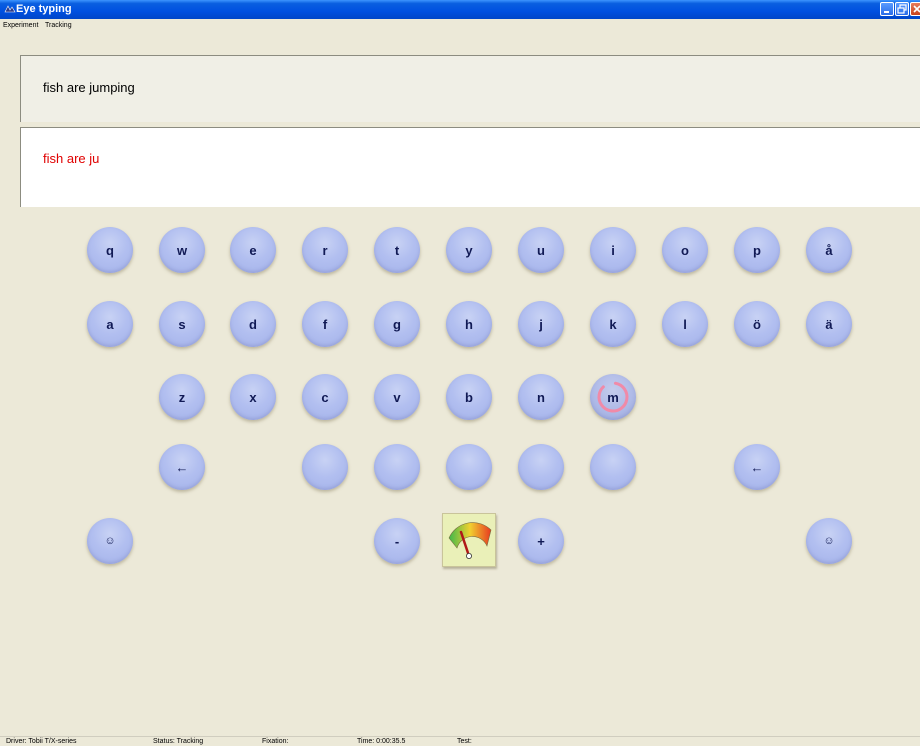 The width and height of the screenshot is (920, 746). What do you see at coordinates (470, 88) in the screenshot?
I see `target-phrase-panel: fish are jumping` at bounding box center [470, 88].